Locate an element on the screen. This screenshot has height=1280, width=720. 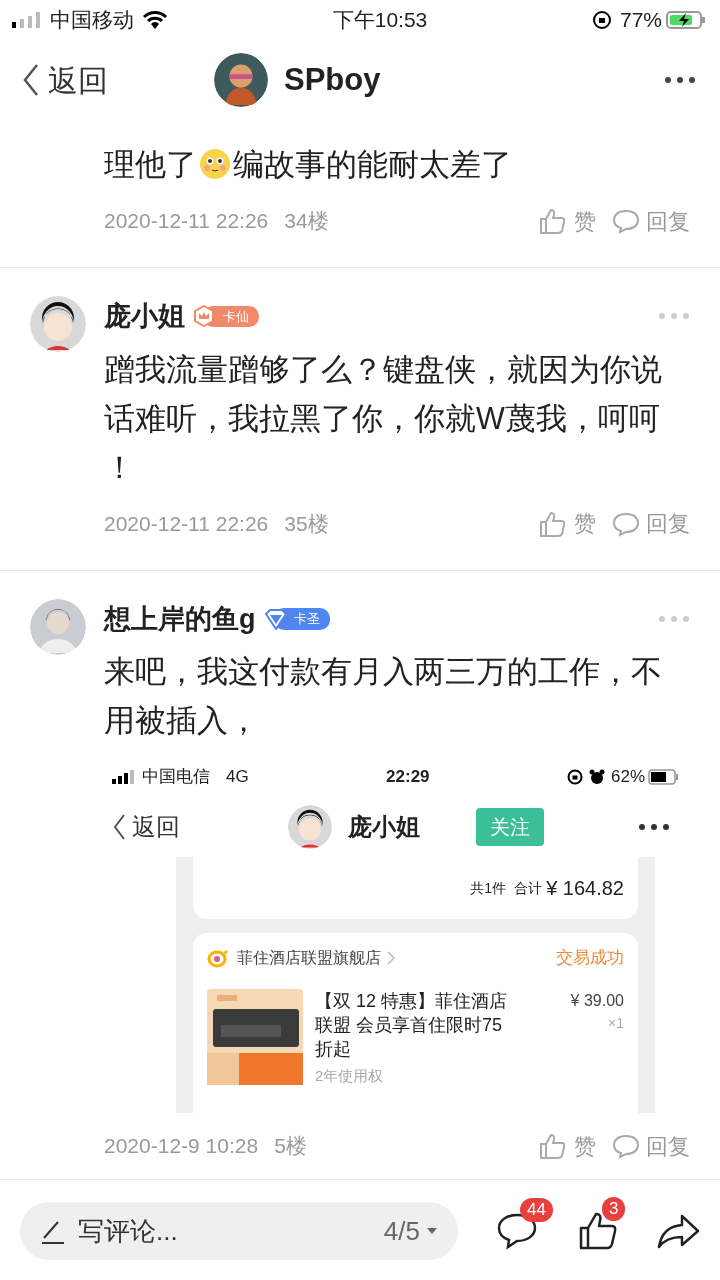
user-name: 想上岸的鱼g is located at coordinates (180, 618).